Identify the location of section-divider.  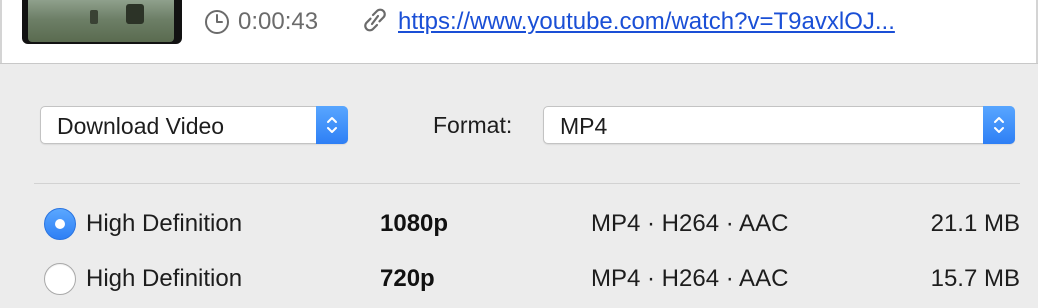
(527, 183).